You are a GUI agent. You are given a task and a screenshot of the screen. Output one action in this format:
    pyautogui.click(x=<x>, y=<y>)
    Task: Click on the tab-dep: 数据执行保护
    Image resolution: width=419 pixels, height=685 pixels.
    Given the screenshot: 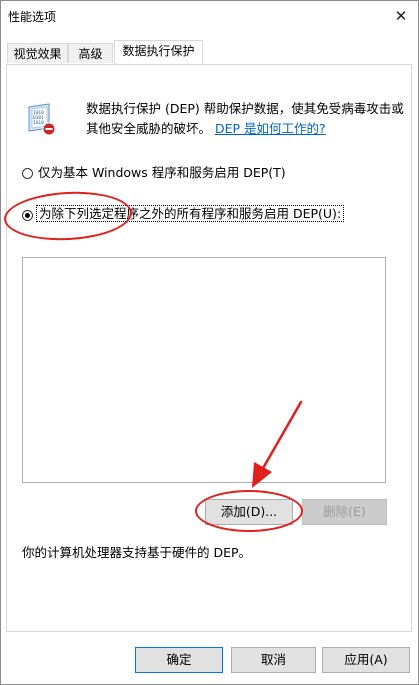 What is the action you would take?
    pyautogui.click(x=158, y=52)
    